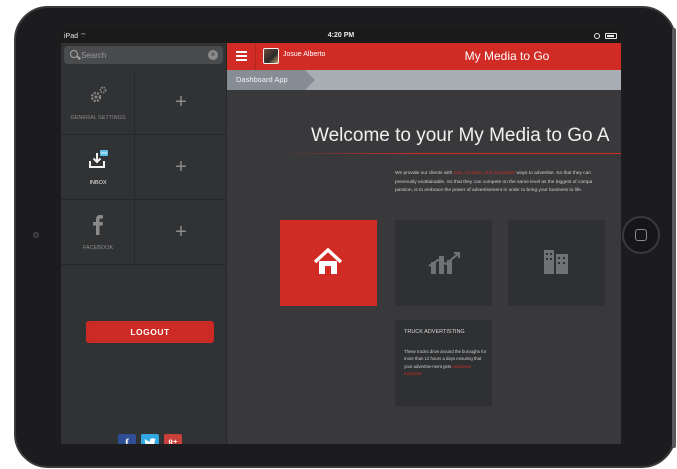  Describe the element at coordinates (98, 183) in the screenshot. I see `tile-label: INBOX` at that location.